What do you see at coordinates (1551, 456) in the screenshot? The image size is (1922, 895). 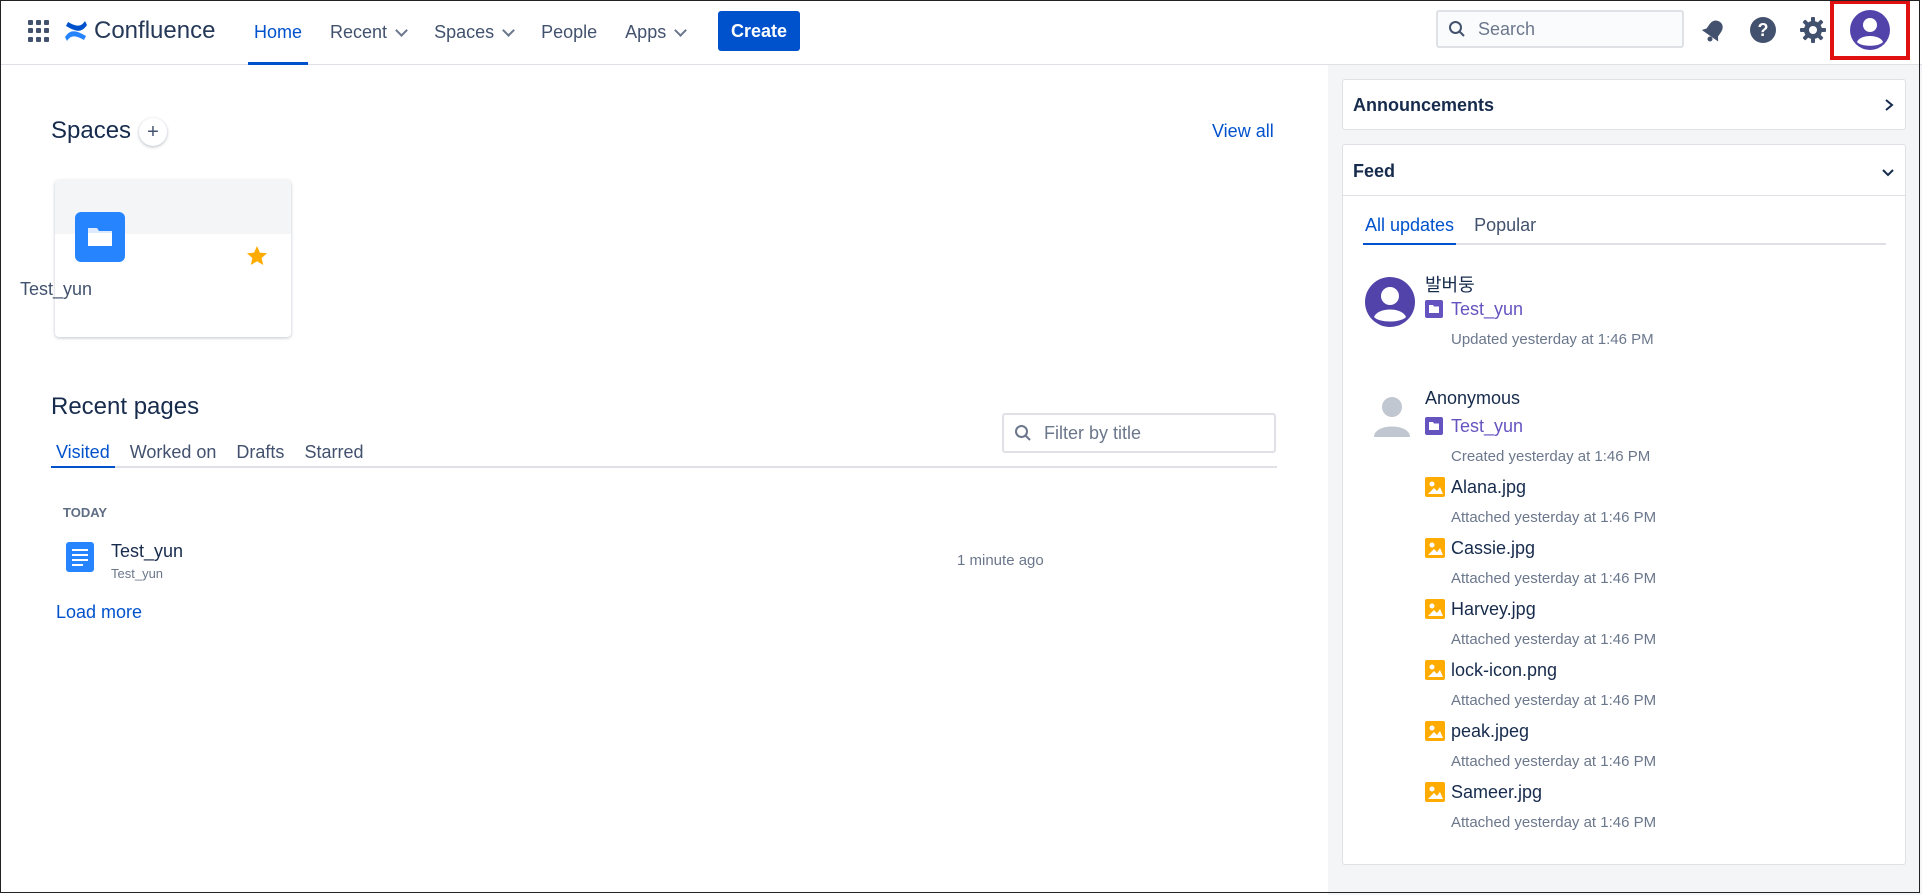 I see `feed-meta: Created yesterday at 1:46 PM` at bounding box center [1551, 456].